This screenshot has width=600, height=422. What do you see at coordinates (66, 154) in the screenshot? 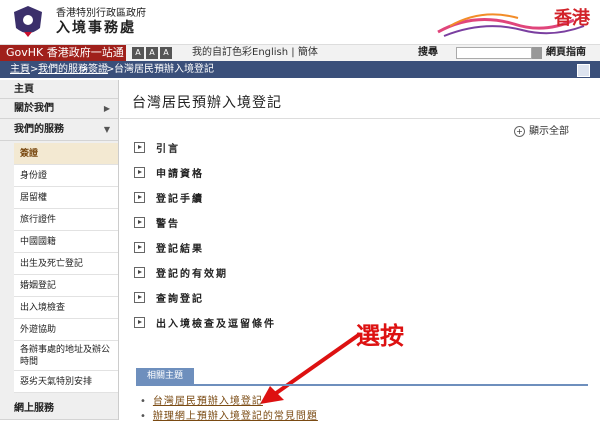
I see `sidebar-sub-visas: 簽證` at bounding box center [66, 154].